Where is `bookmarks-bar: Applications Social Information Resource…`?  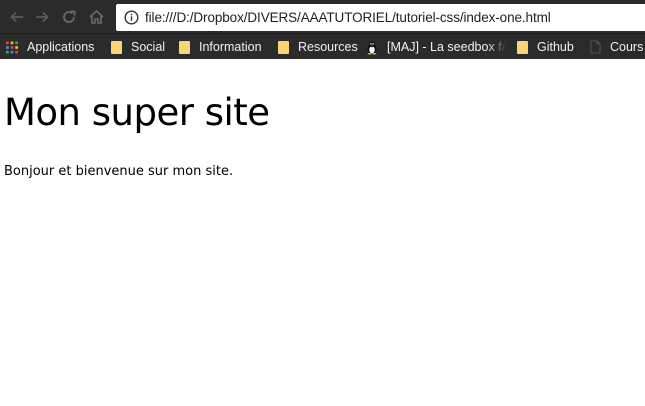
bookmarks-bar: Applications Social Information Resource… is located at coordinates (322, 46).